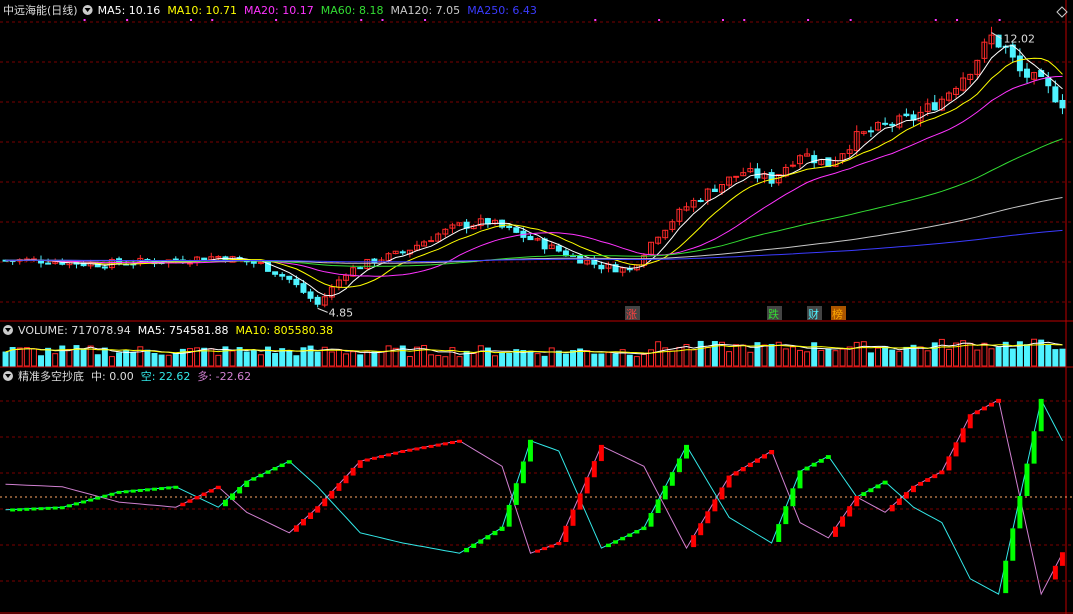 The height and width of the screenshot is (614, 1073). Describe the element at coordinates (631, 314) in the screenshot. I see `event-marker-0: 涨` at that location.